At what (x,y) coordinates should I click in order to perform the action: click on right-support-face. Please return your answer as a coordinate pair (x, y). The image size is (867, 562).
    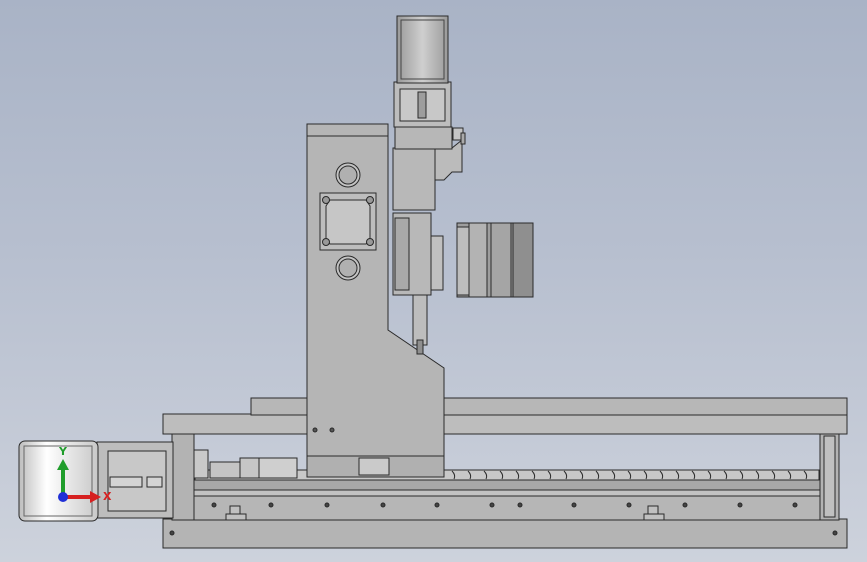
    Looking at the image, I should click on (829, 476).